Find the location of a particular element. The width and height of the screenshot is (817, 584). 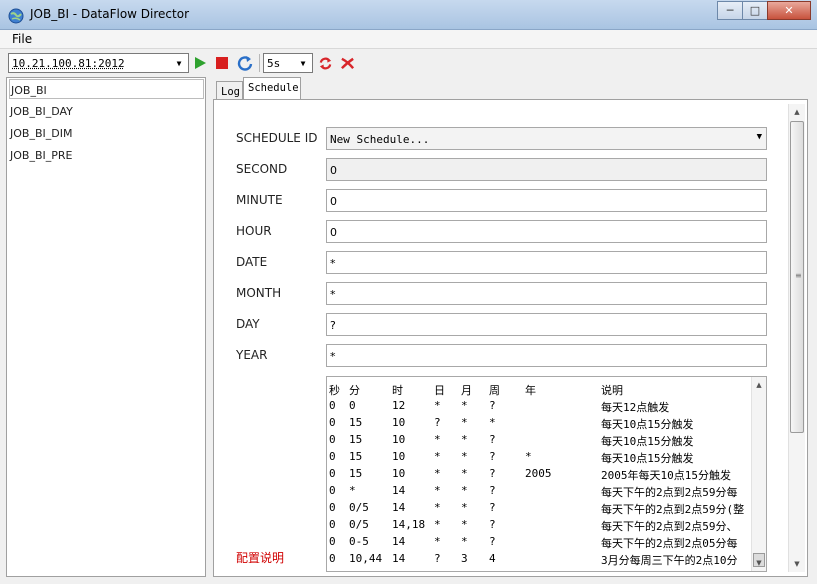

date-label: DATE is located at coordinates (252, 262).